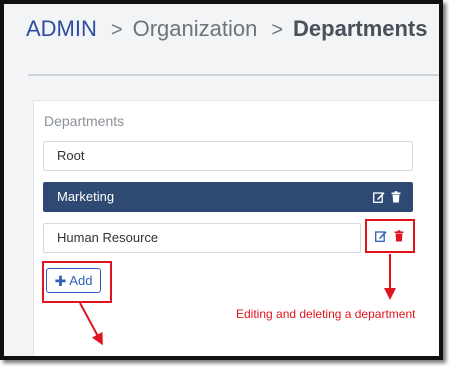  I want to click on breadcrumb-departments: Departments, so click(360, 28).